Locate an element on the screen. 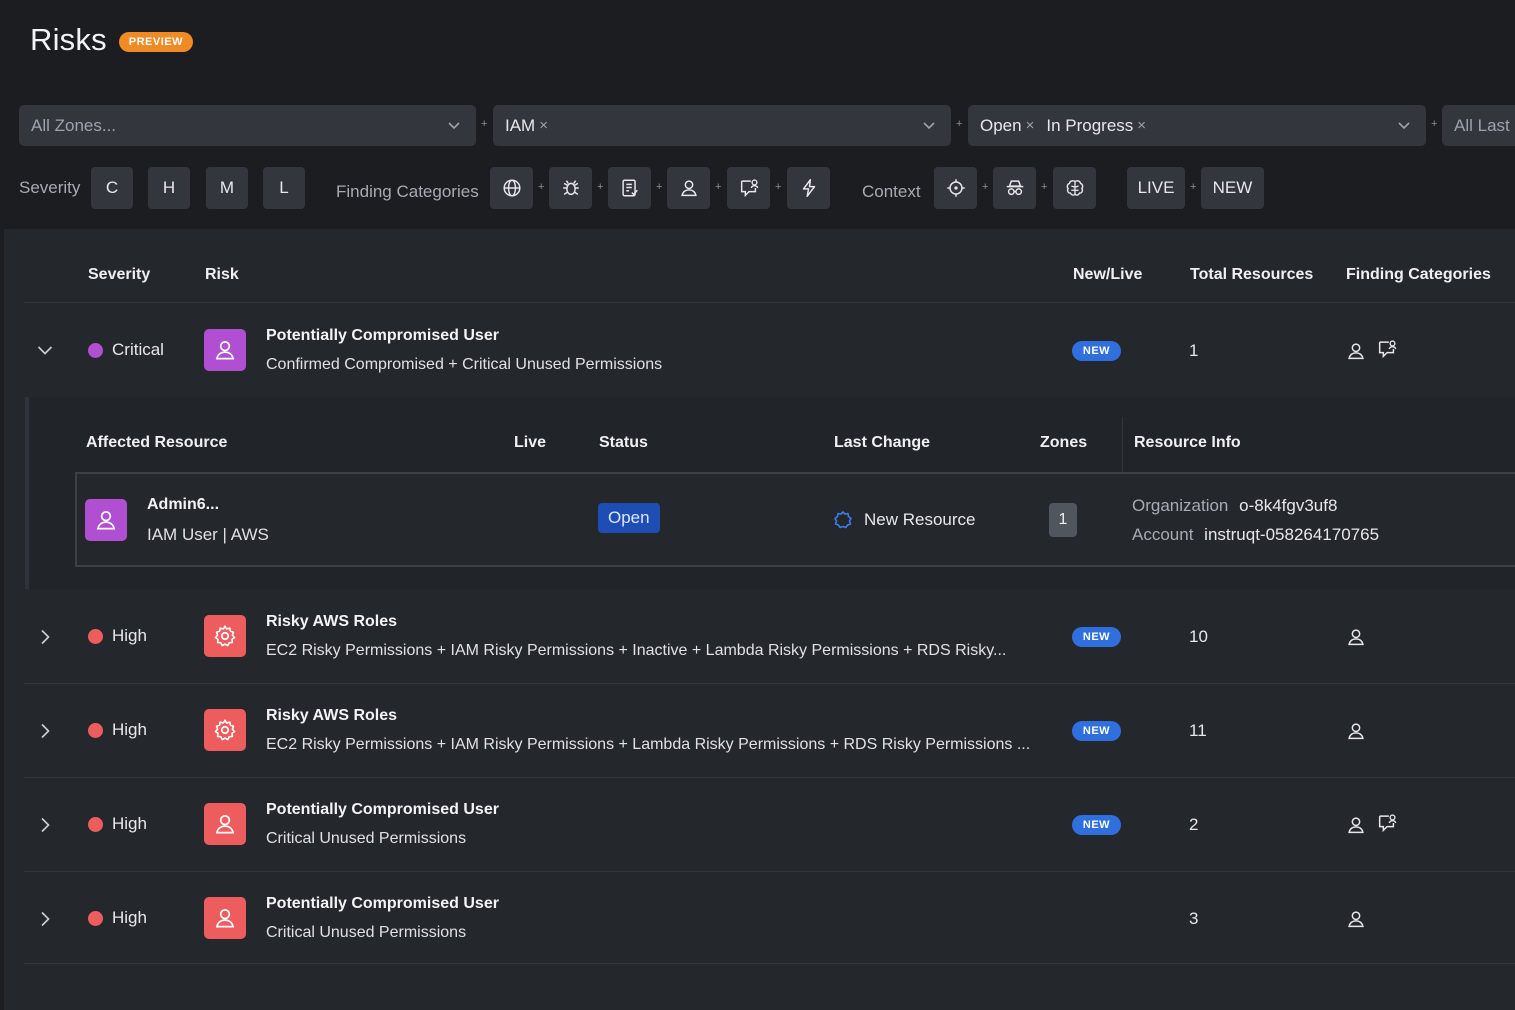 Image resolution: width=1515 pixels, height=1010 pixels. column-header-risk: Risk is located at coordinates (222, 275).